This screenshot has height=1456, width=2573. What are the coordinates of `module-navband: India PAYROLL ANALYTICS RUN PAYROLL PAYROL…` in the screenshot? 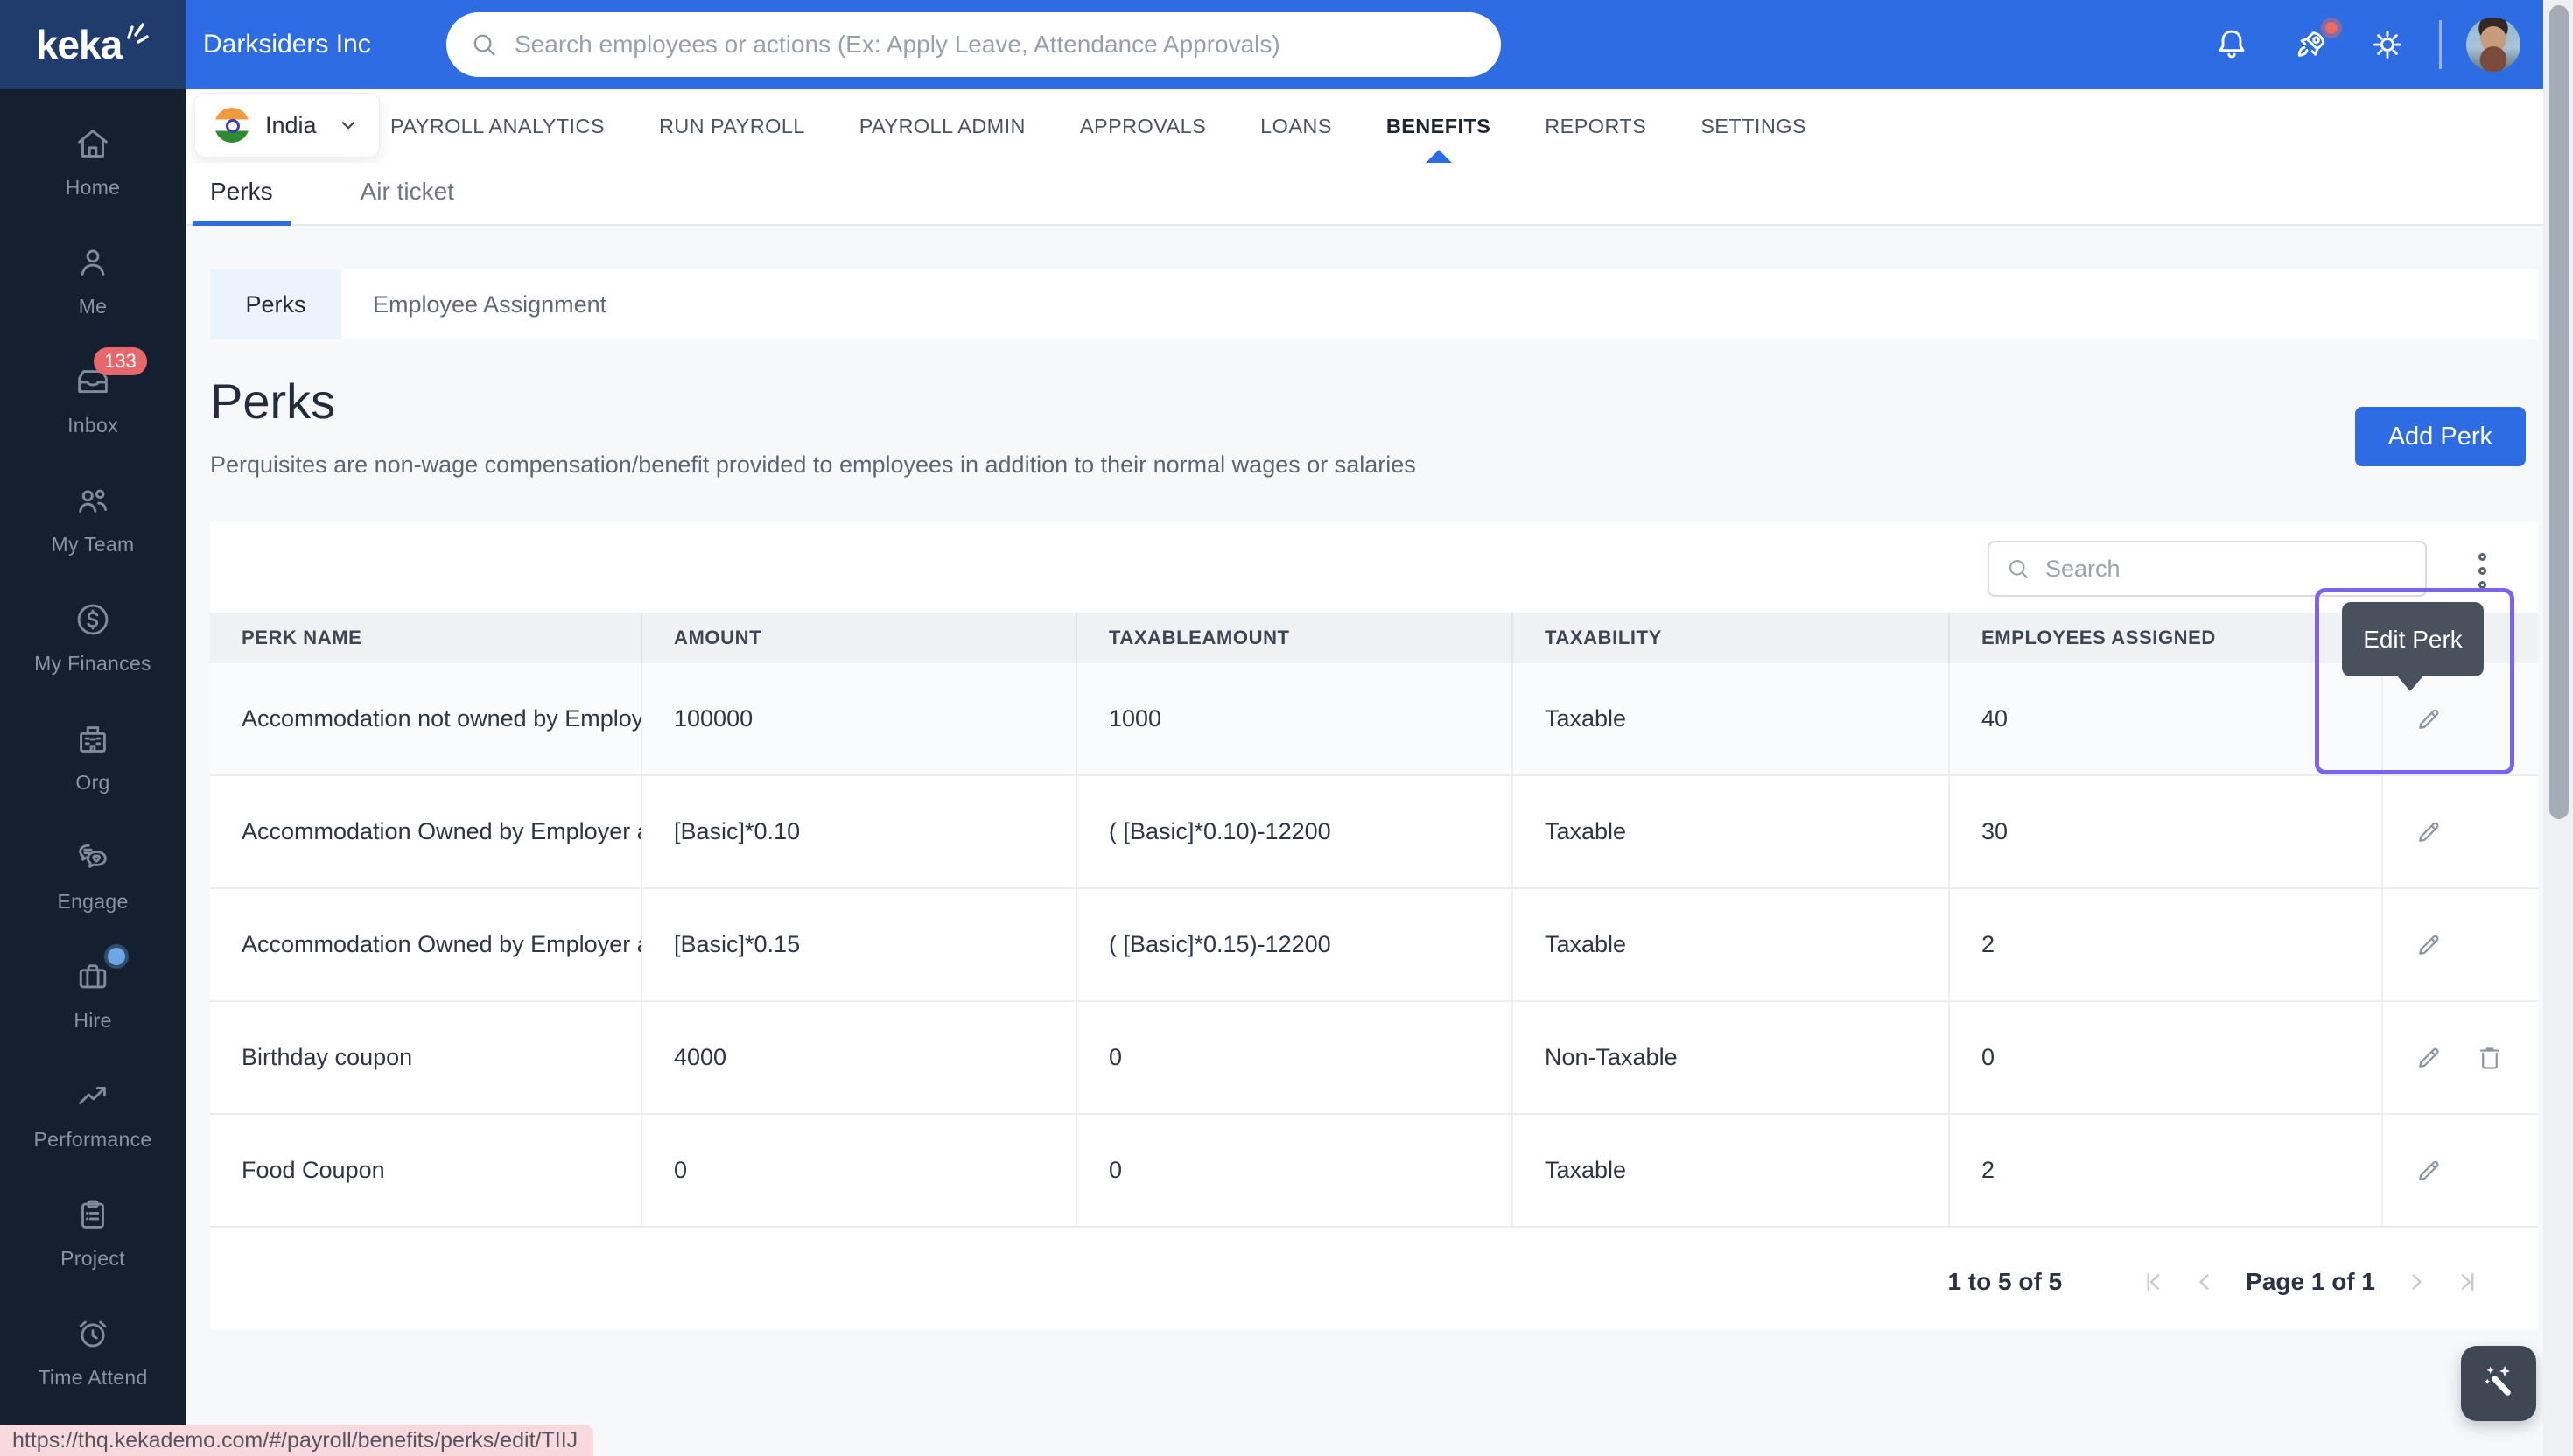 It's located at (1379, 126).